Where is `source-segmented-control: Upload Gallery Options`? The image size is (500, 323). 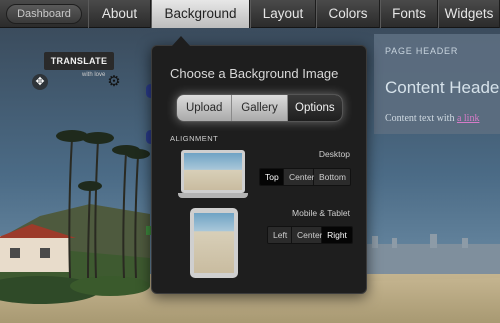 source-segmented-control: Upload Gallery Options is located at coordinates (259, 108).